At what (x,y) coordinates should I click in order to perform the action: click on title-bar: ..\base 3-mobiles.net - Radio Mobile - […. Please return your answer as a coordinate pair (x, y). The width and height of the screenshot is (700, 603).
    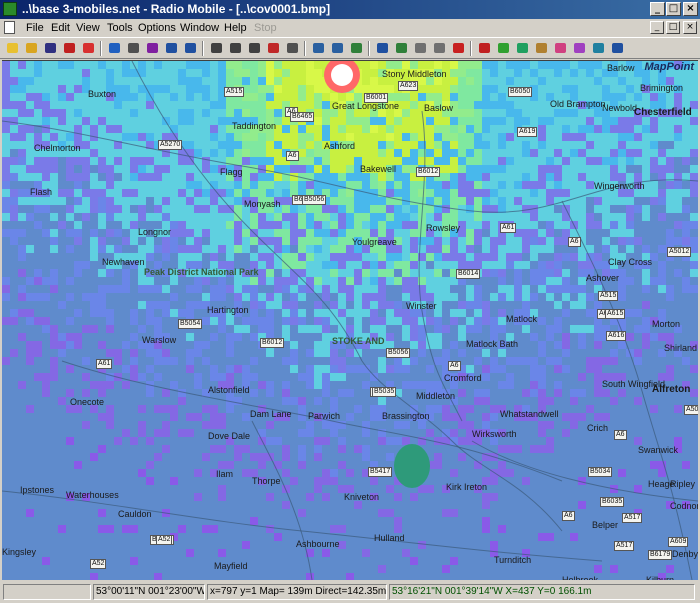
    Looking at the image, I should click on (350, 9).